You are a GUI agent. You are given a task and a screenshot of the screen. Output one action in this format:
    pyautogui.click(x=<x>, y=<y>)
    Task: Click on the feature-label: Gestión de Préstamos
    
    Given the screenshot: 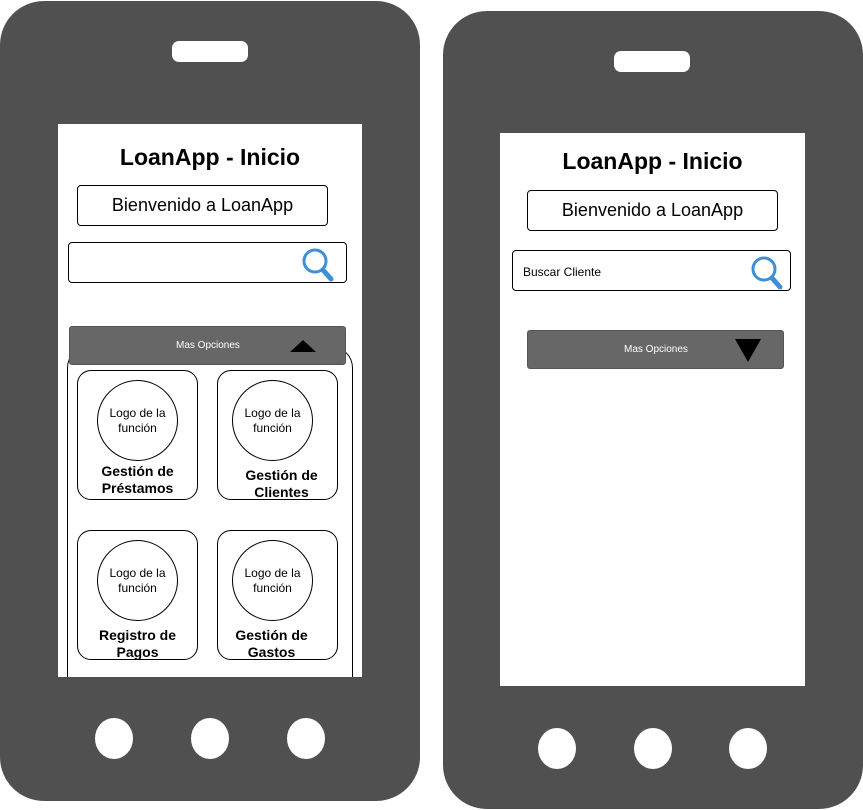 What is the action you would take?
    pyautogui.click(x=137, y=480)
    